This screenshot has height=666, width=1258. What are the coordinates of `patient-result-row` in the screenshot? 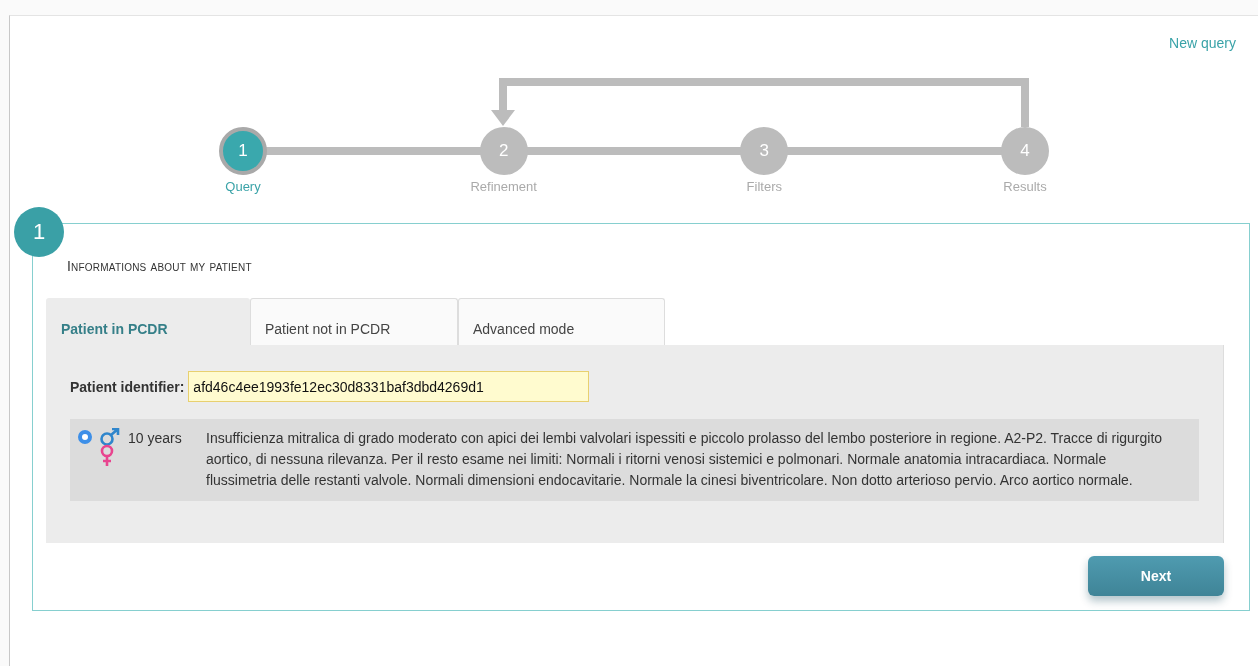 It's located at (634, 460).